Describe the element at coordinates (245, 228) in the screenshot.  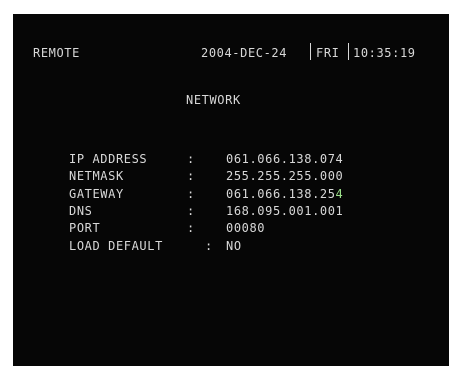
I see `port-value: 00080` at that location.